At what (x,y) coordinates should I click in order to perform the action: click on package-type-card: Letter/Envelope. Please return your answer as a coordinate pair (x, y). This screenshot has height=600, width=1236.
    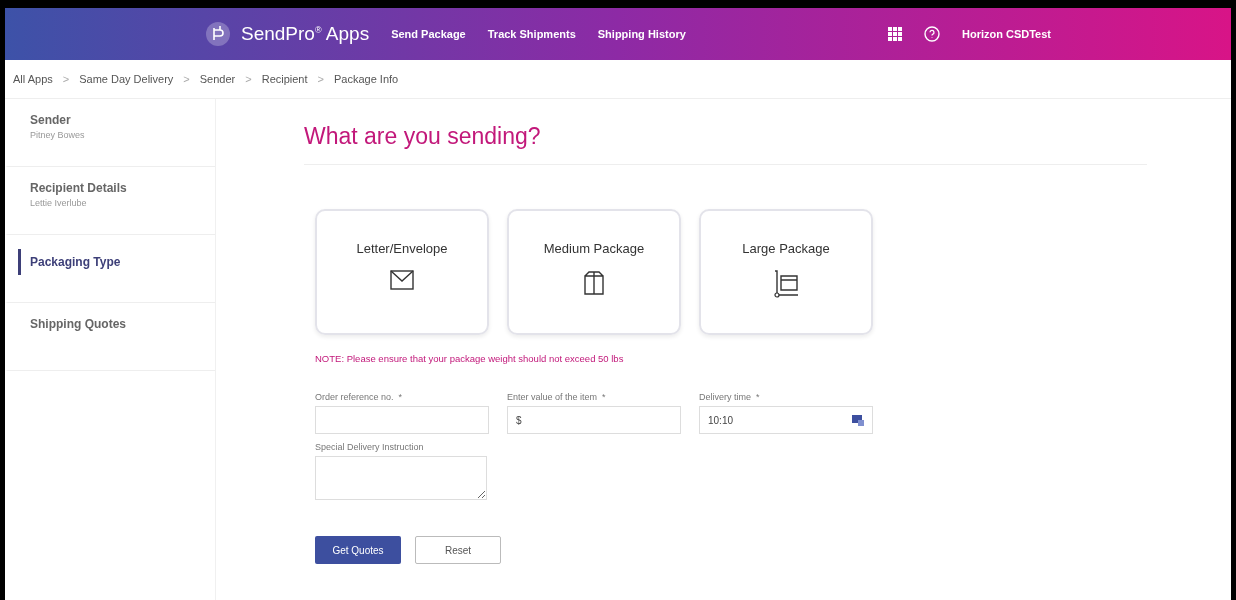
    Looking at the image, I should click on (402, 272).